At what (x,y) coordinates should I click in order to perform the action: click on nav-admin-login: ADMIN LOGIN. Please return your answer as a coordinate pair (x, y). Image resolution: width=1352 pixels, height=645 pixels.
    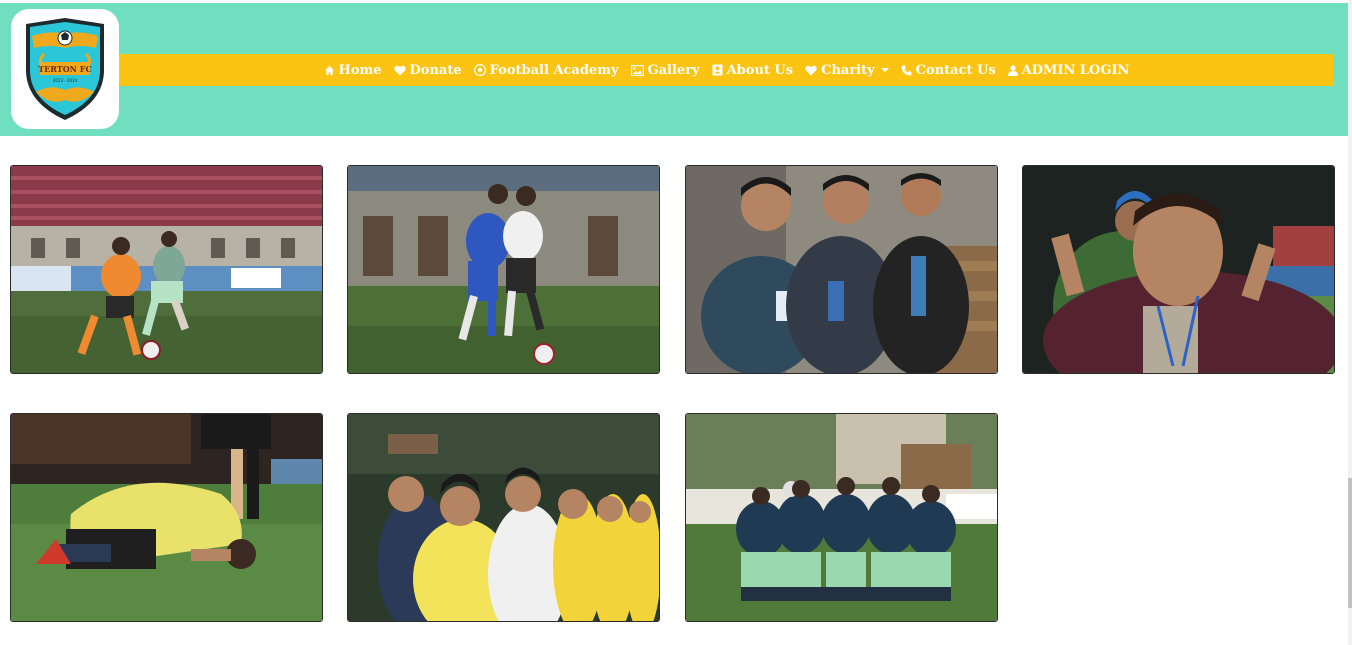
    Looking at the image, I should click on (1068, 70).